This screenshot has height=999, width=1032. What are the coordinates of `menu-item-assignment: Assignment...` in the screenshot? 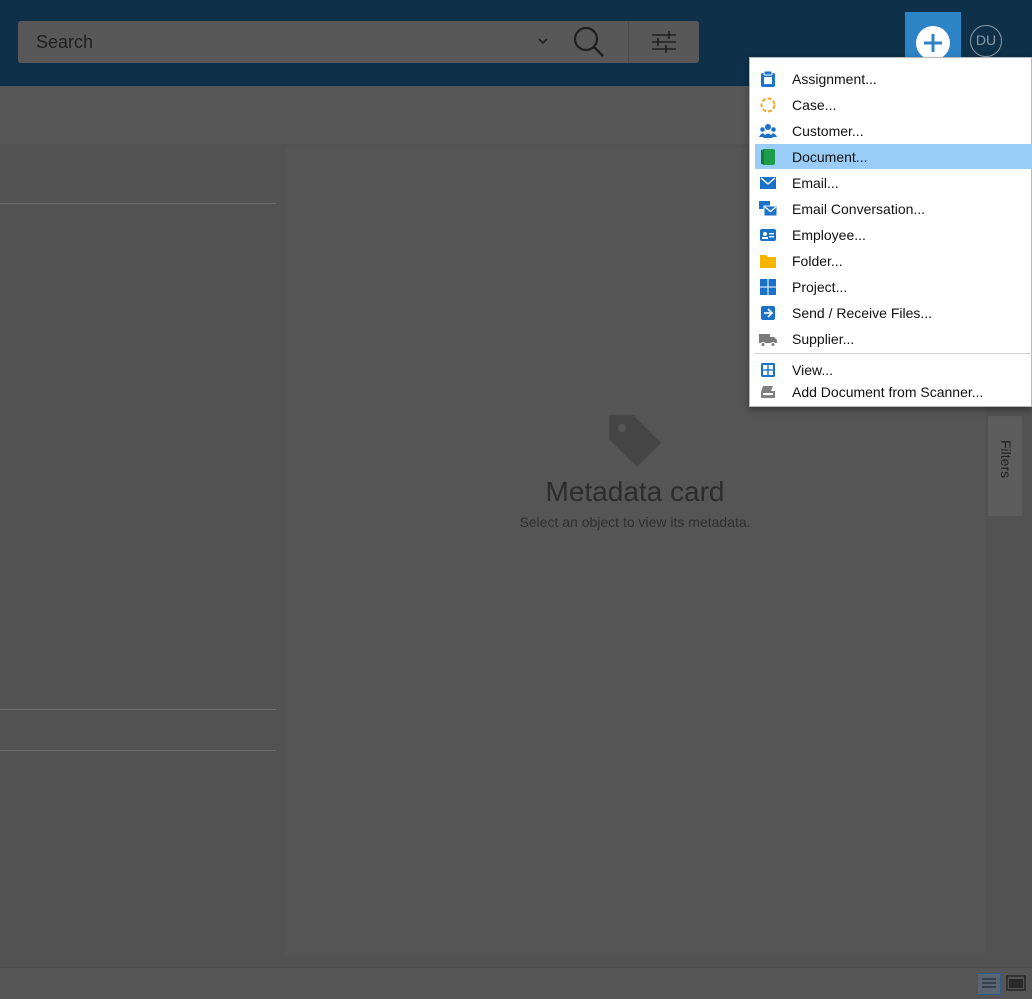 It's located at (893, 78).